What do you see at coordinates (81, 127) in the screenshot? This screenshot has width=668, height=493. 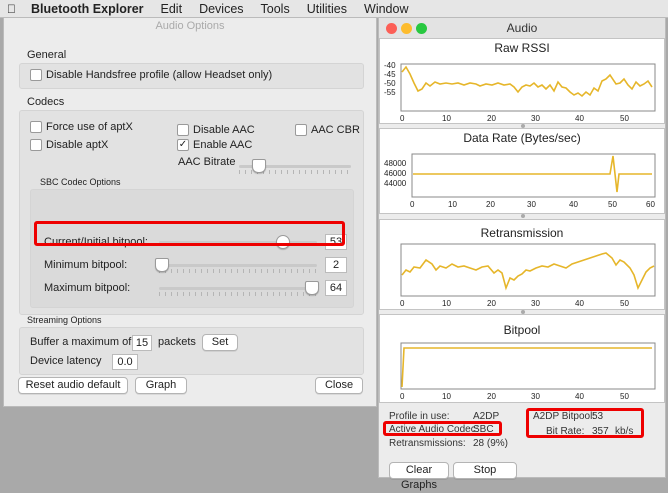 I see `force-aptx-row: Force use of aptX` at bounding box center [81, 127].